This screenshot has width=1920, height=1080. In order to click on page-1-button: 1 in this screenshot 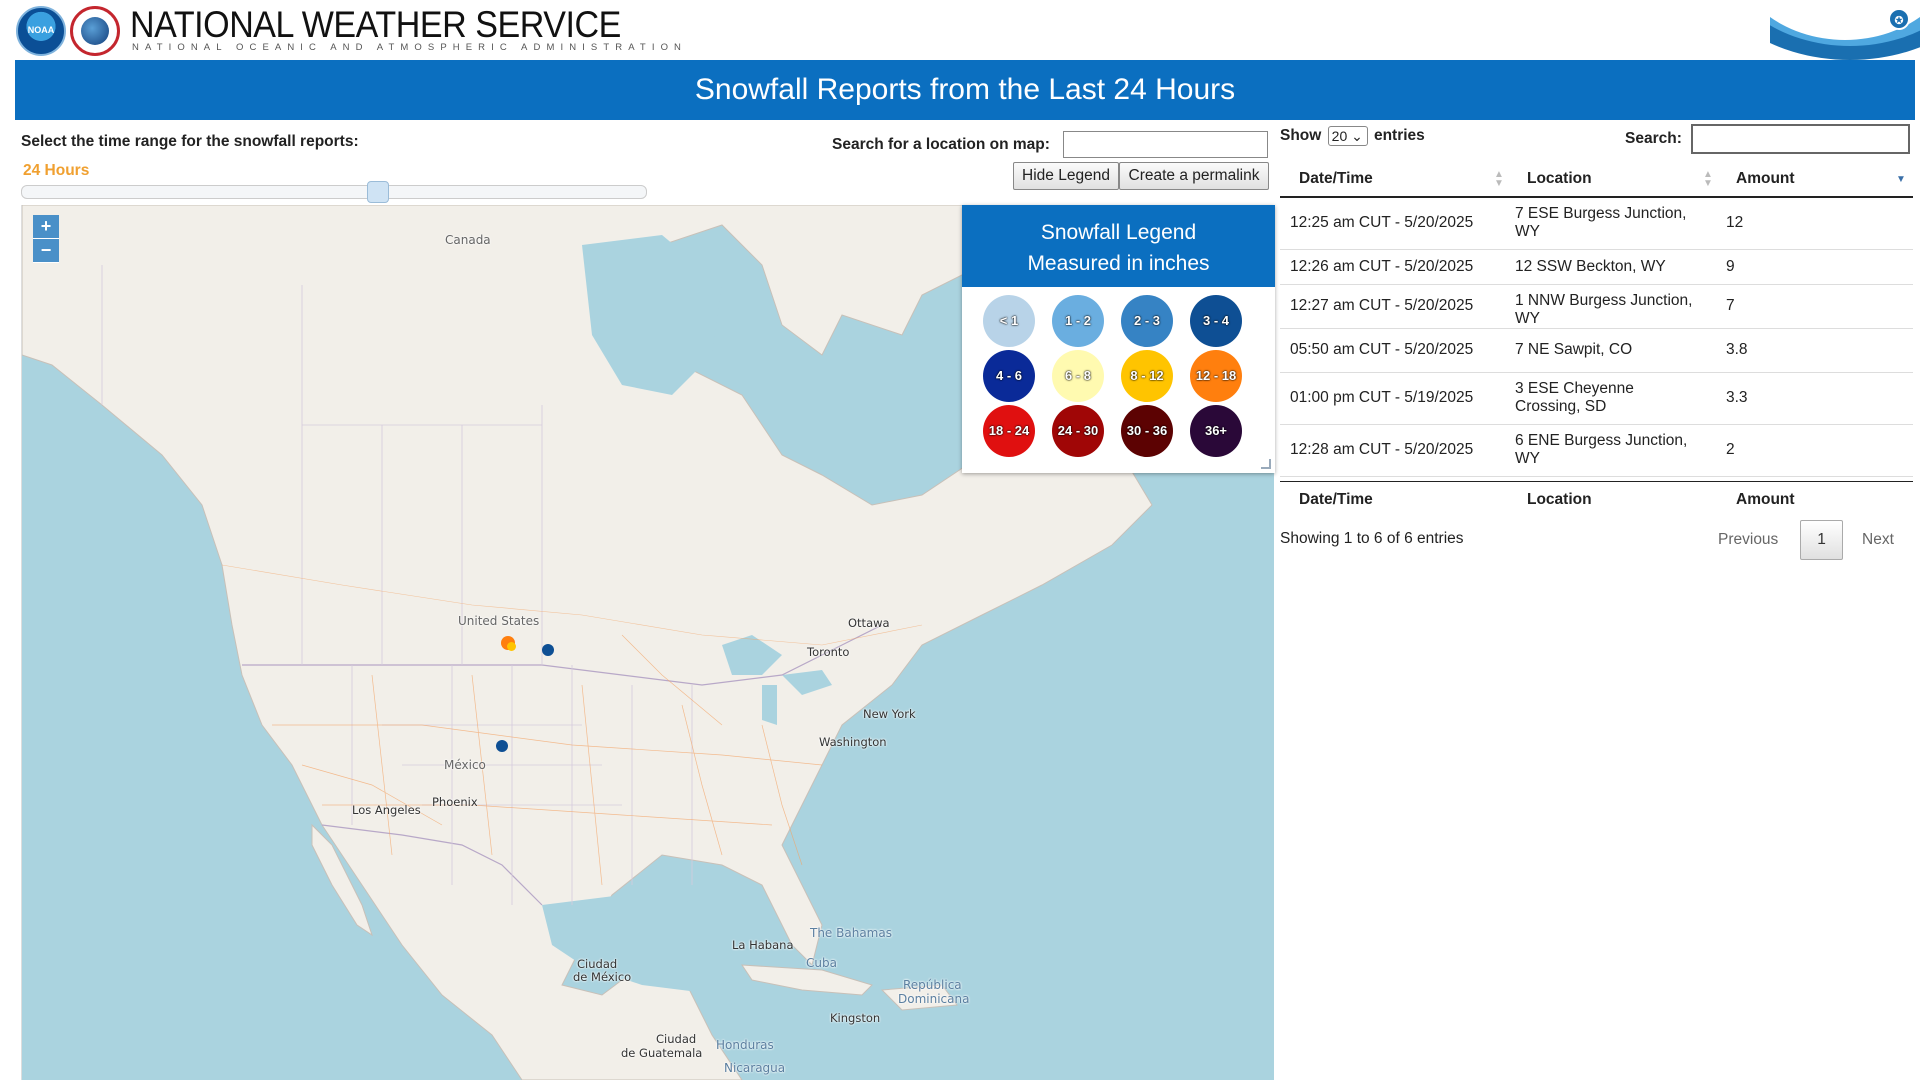, I will do `click(1821, 540)`.